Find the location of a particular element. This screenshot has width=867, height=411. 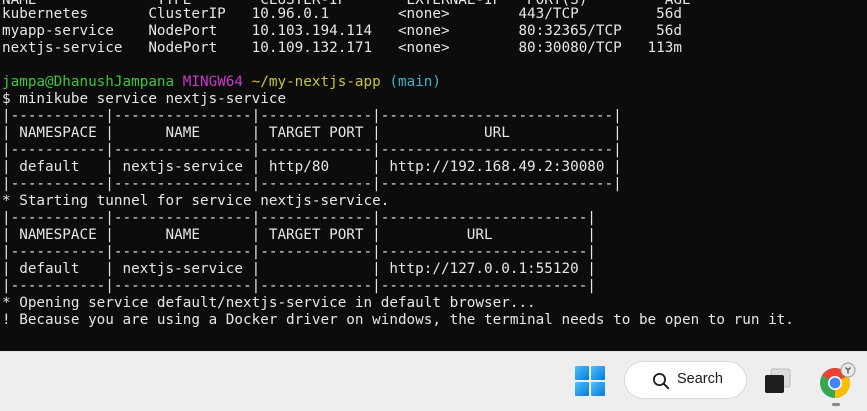

search-label: Search is located at coordinates (700, 379).